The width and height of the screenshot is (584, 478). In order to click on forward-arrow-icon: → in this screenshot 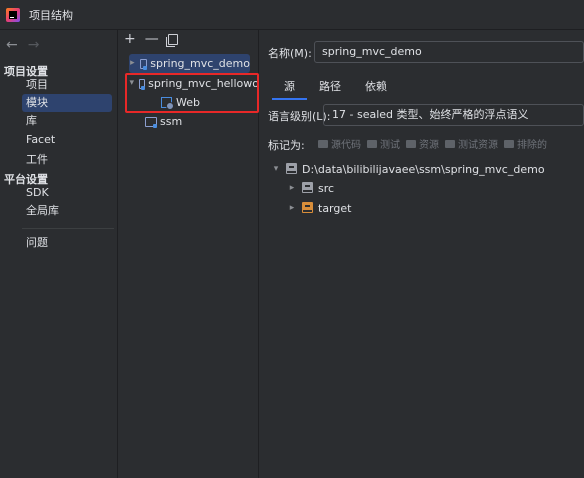, I will do `click(34, 45)`.